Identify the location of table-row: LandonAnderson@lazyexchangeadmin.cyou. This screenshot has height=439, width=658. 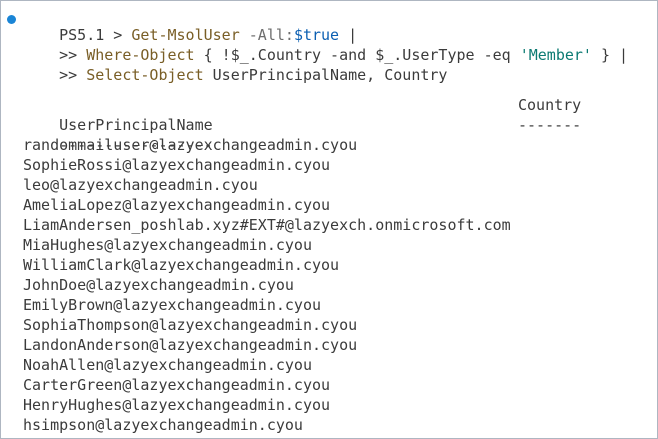
(190, 345).